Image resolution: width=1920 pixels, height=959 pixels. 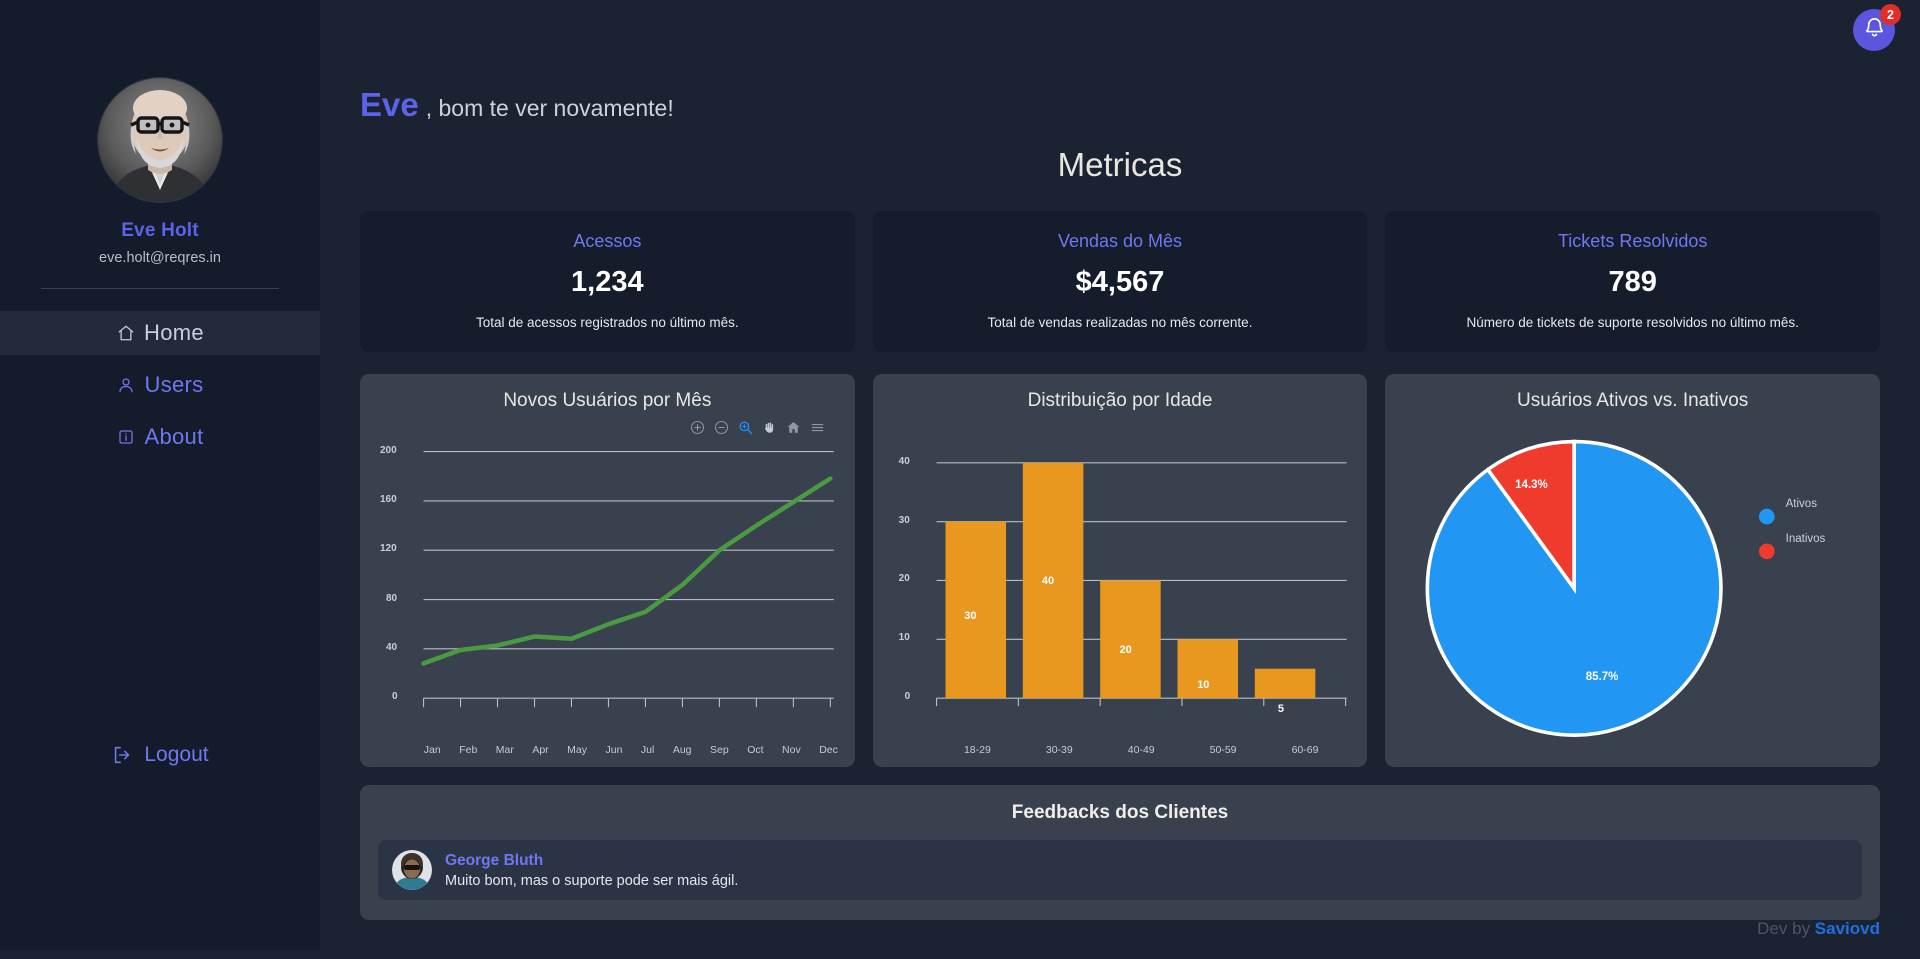 I want to click on line-chart: 200 160 120 80 40 0 Jan Feb Mar Apr May, so click(x=607, y=587).